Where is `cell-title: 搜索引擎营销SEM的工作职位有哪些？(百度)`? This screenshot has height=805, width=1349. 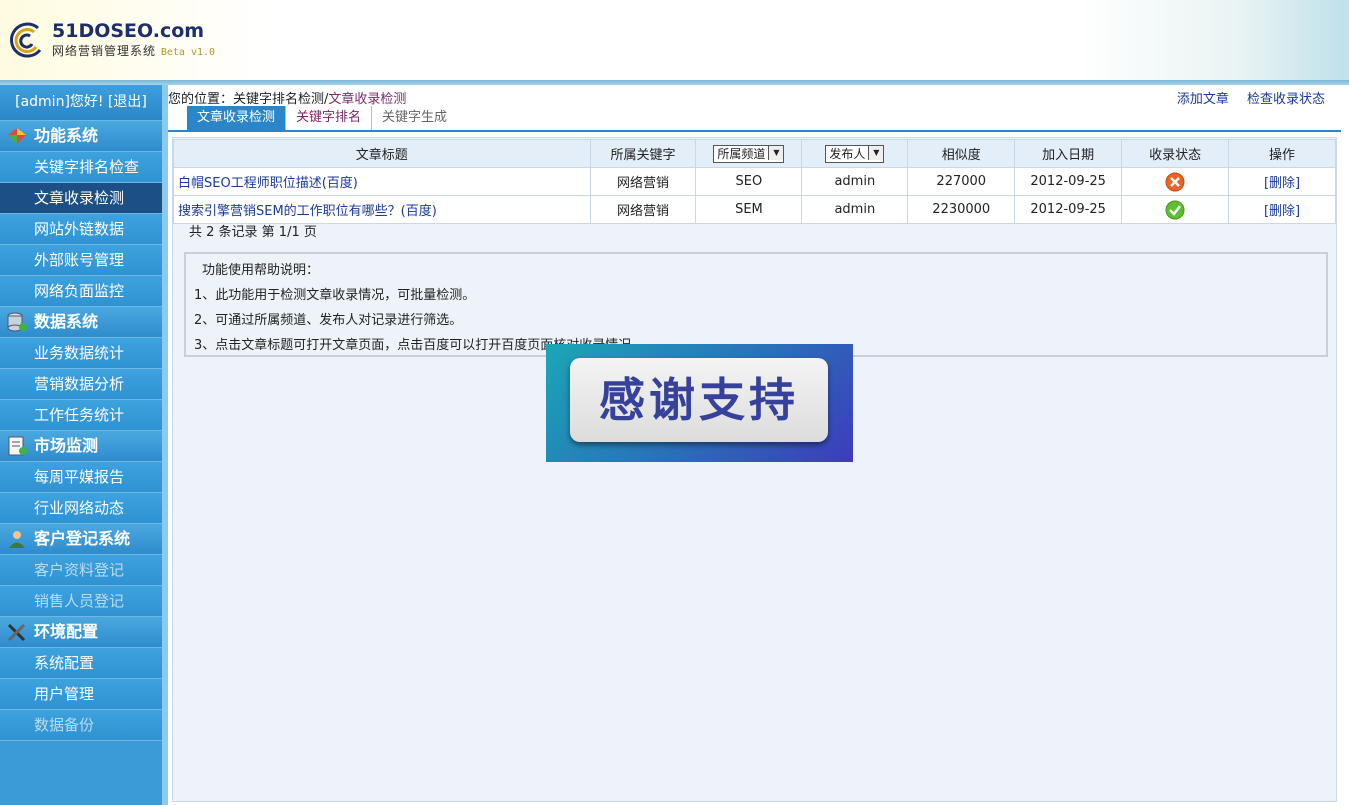 cell-title: 搜索引擎营销SEM的工作职位有哪些？(百度) is located at coordinates (382, 209).